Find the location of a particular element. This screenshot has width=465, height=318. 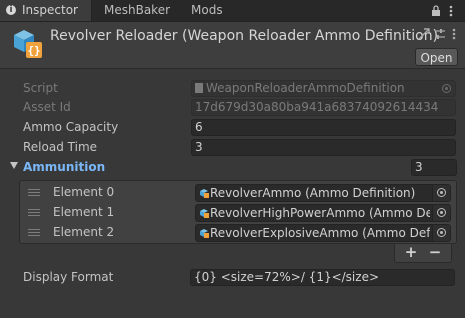

object-field: RevolverHighPowerAmmo (Ammo Definition) is located at coordinates (323, 213).